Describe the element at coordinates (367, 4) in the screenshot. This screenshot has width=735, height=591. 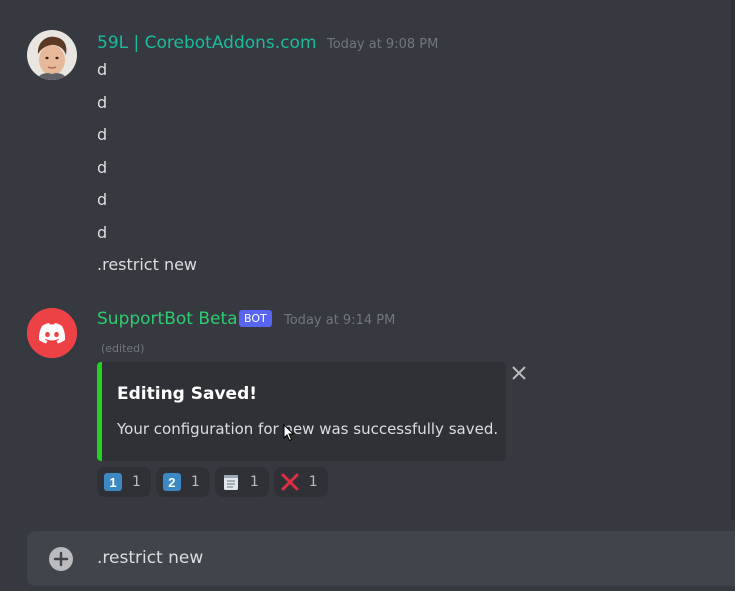
I see `top-edge` at that location.